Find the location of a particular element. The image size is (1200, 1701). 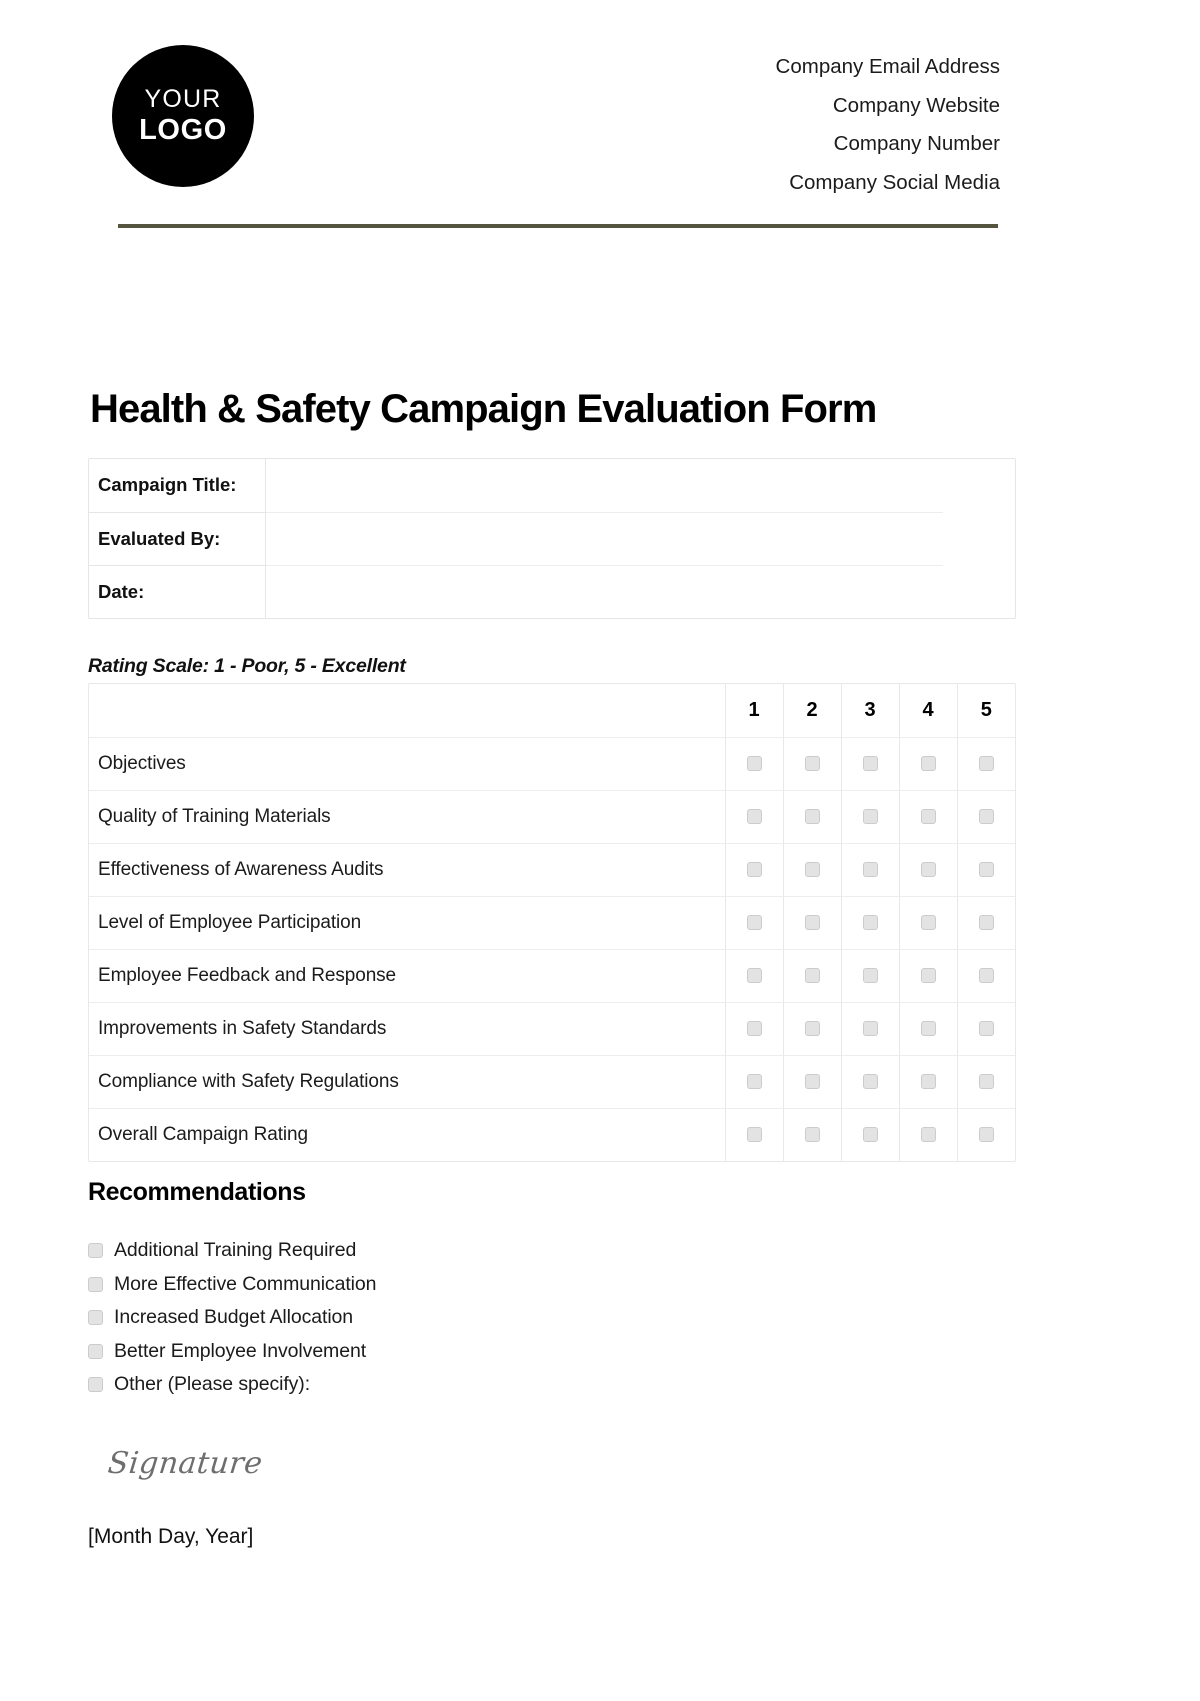

evaluated-by-field is located at coordinates (640, 539).